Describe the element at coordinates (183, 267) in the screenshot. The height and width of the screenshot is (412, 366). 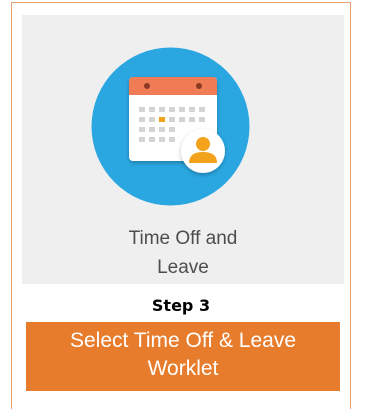
I see `tile-label-line2: Leave` at that location.